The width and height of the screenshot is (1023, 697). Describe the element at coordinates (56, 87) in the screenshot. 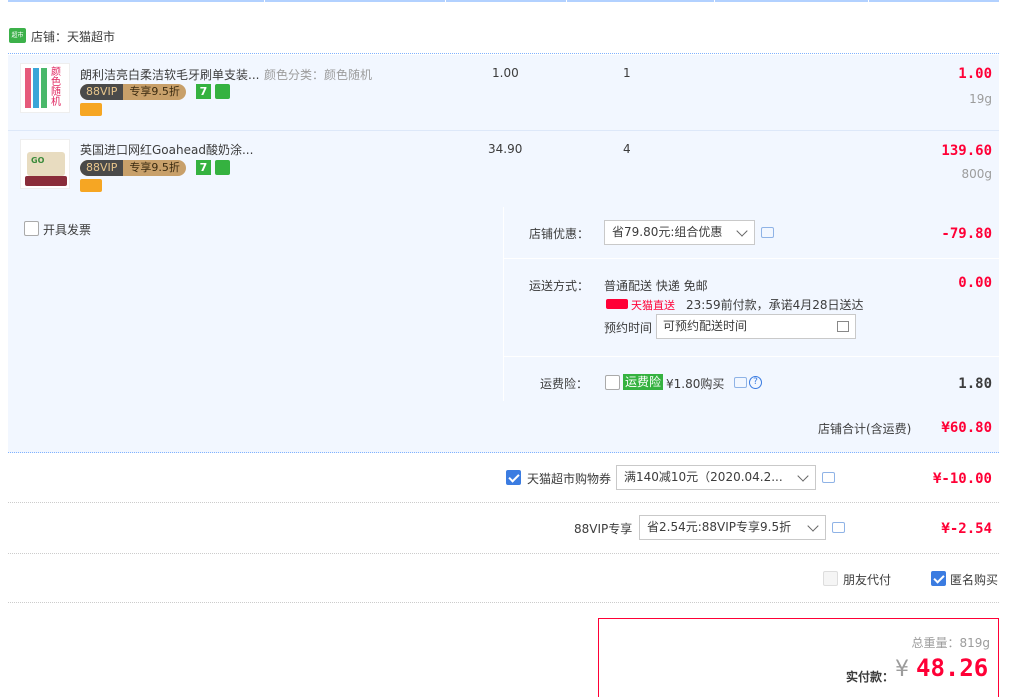

I see `thumbnail-caption: 颜色随机` at that location.